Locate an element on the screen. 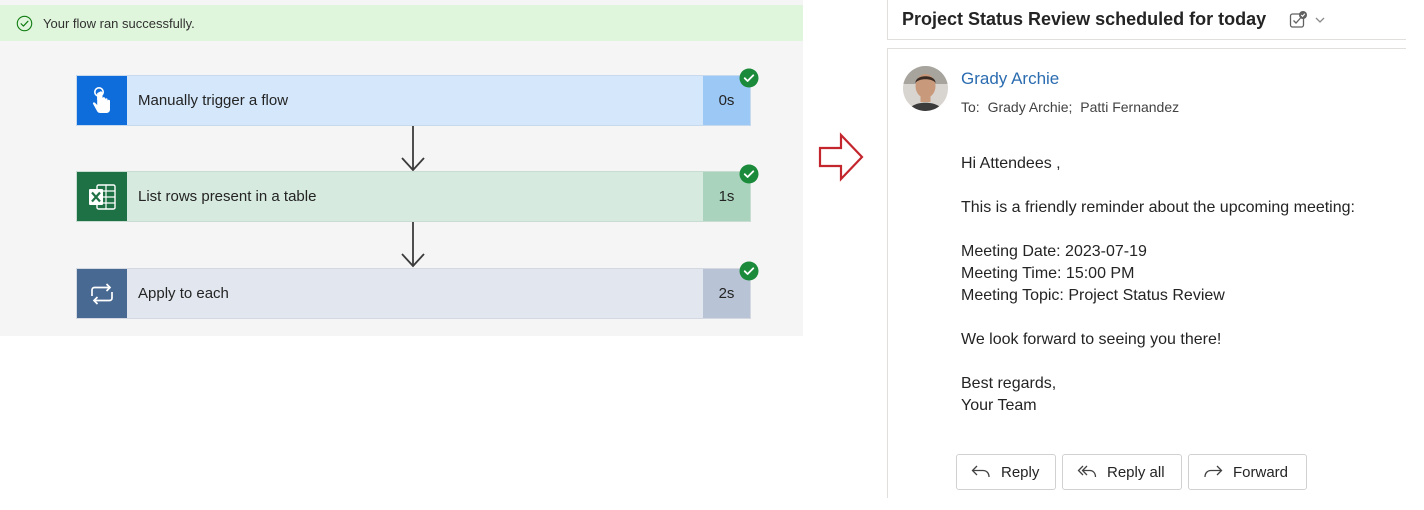 This screenshot has width=1424, height=510. flow-step-manual-trigger: Manually trigger a flow 0s is located at coordinates (417, 97).